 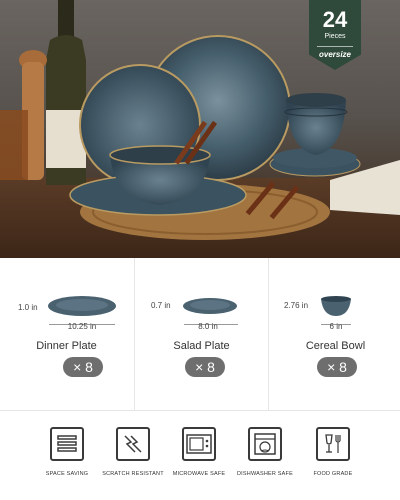 I want to click on salad-plate-qty: × 8, so click(x=205, y=367).